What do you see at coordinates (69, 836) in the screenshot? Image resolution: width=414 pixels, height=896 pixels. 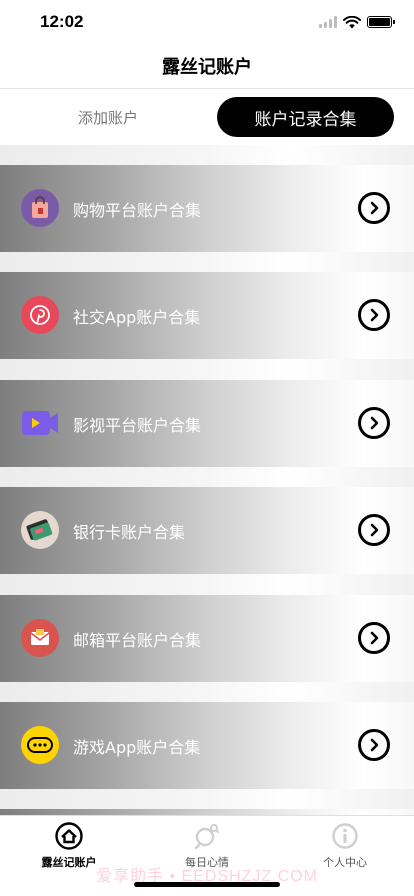 I see `home-icon` at bounding box center [69, 836].